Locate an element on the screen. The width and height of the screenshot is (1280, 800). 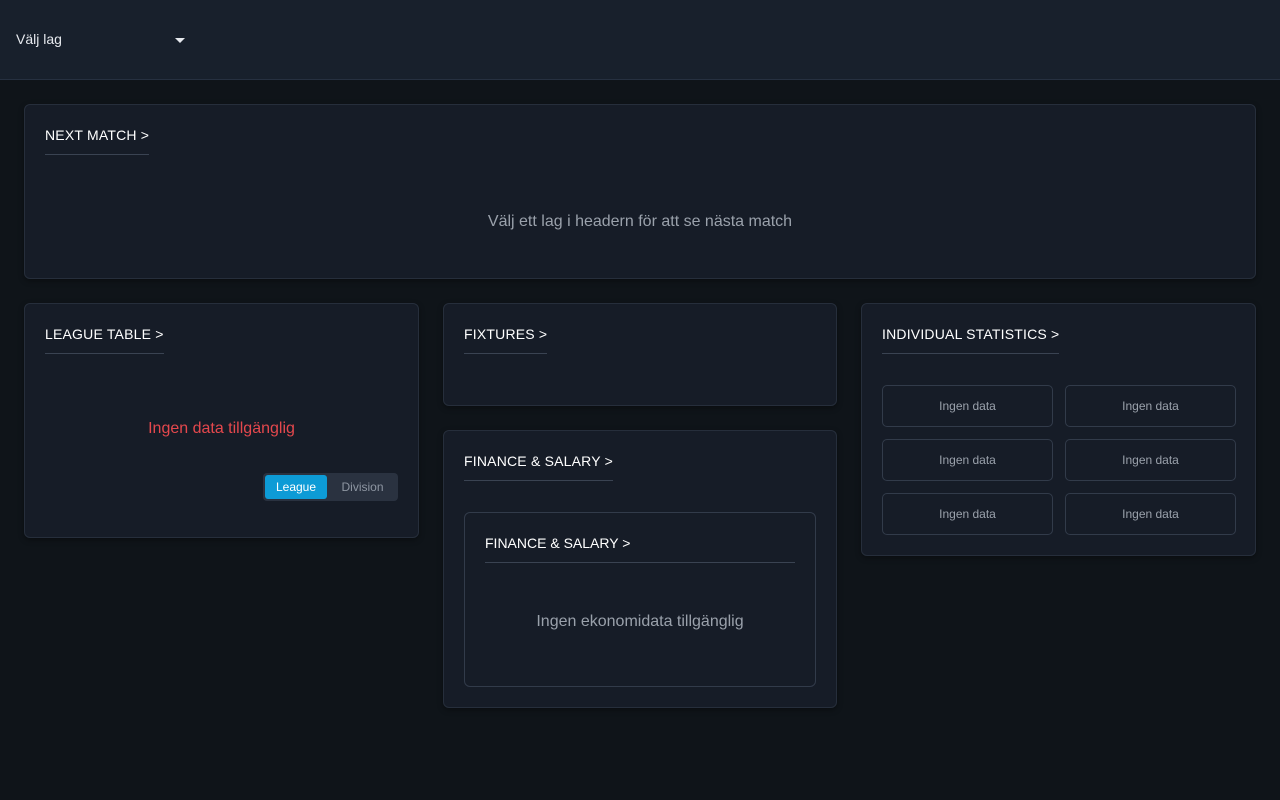
toggle-division-button: Division is located at coordinates (362, 487).